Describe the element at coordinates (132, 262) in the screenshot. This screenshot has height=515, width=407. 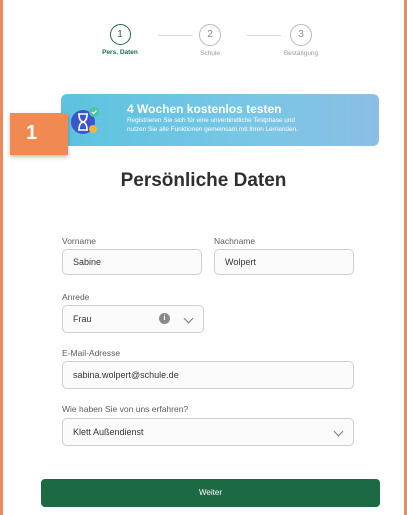
I see `vorname-input: Sabine` at that location.